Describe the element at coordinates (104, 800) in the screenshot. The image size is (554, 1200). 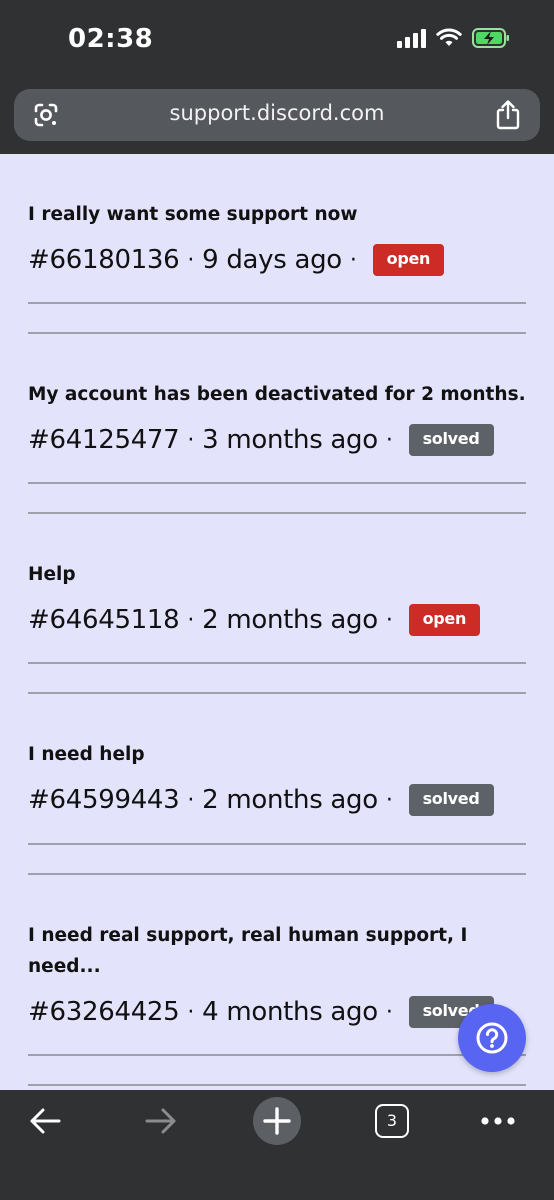
I see `ticket-id: #64599443` at that location.